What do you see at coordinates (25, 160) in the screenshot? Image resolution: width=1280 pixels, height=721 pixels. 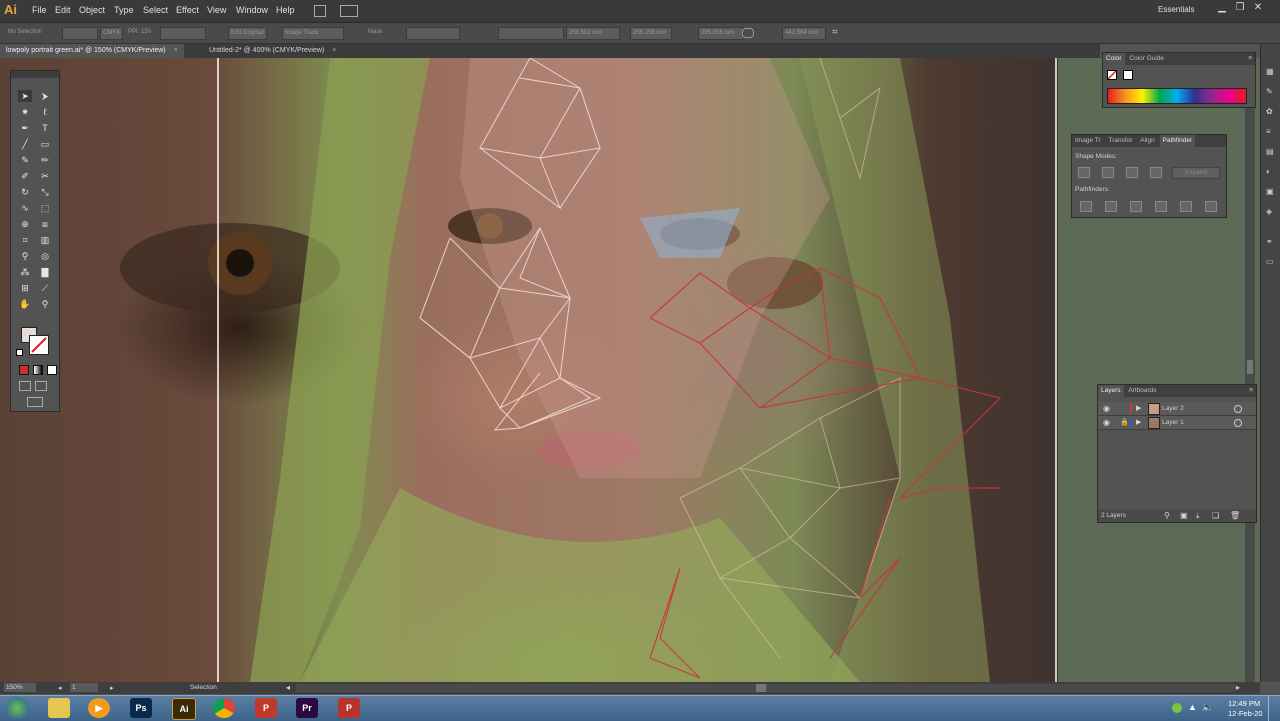 I see `paintbrush-tool-icon: ✎` at bounding box center [25, 160].